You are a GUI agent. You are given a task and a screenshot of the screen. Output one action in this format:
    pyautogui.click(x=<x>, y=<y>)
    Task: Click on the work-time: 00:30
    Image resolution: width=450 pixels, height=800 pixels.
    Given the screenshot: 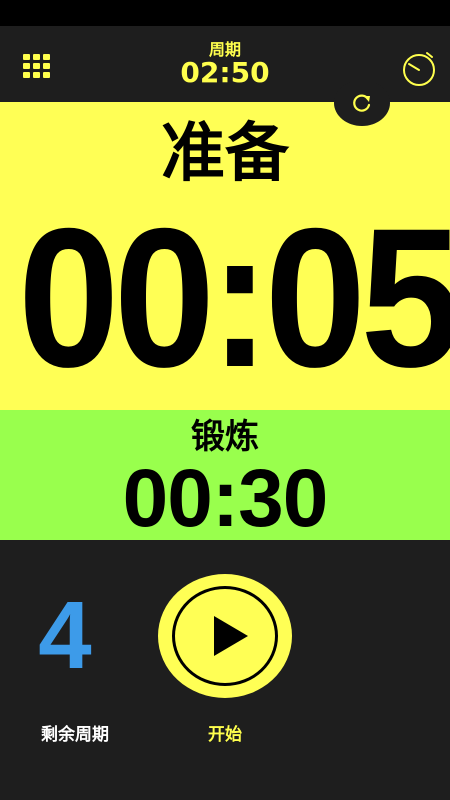 What is the action you would take?
    pyautogui.click(x=225, y=498)
    